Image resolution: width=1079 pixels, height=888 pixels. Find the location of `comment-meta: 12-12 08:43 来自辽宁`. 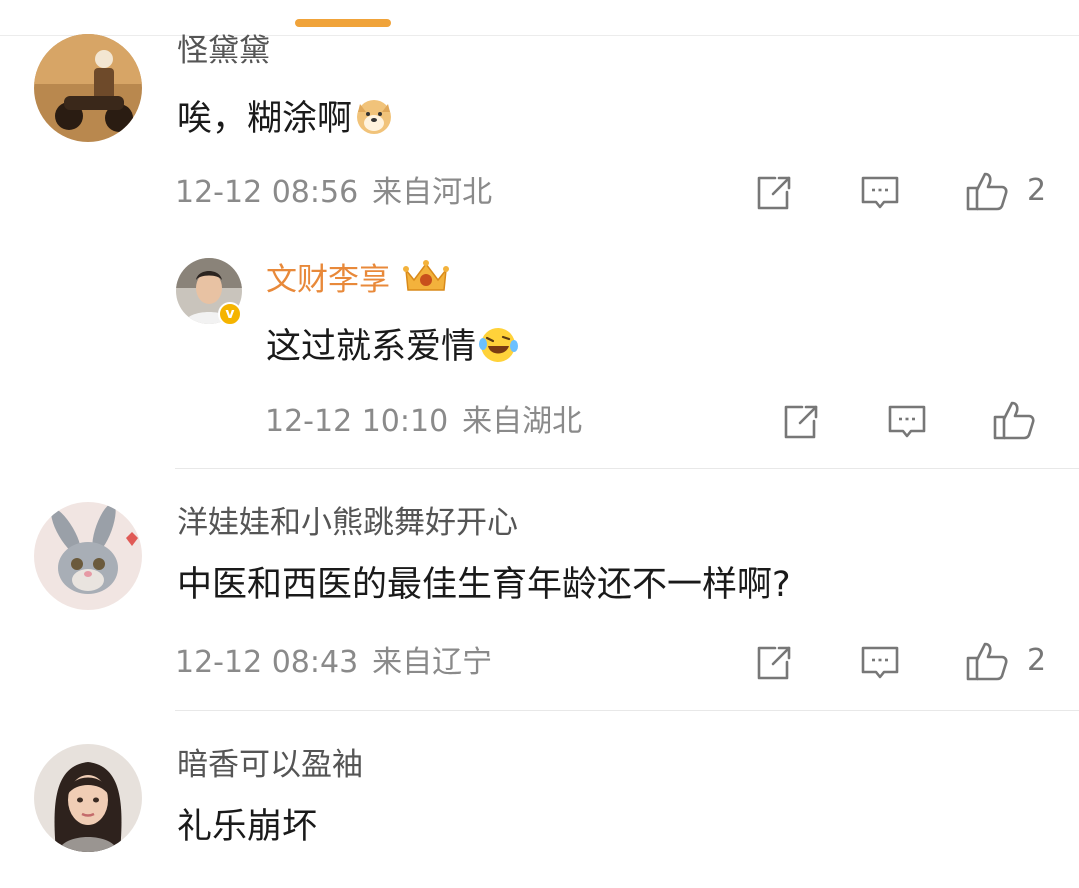

comment-meta: 12-12 08:43 来自辽宁 is located at coordinates (333, 662).